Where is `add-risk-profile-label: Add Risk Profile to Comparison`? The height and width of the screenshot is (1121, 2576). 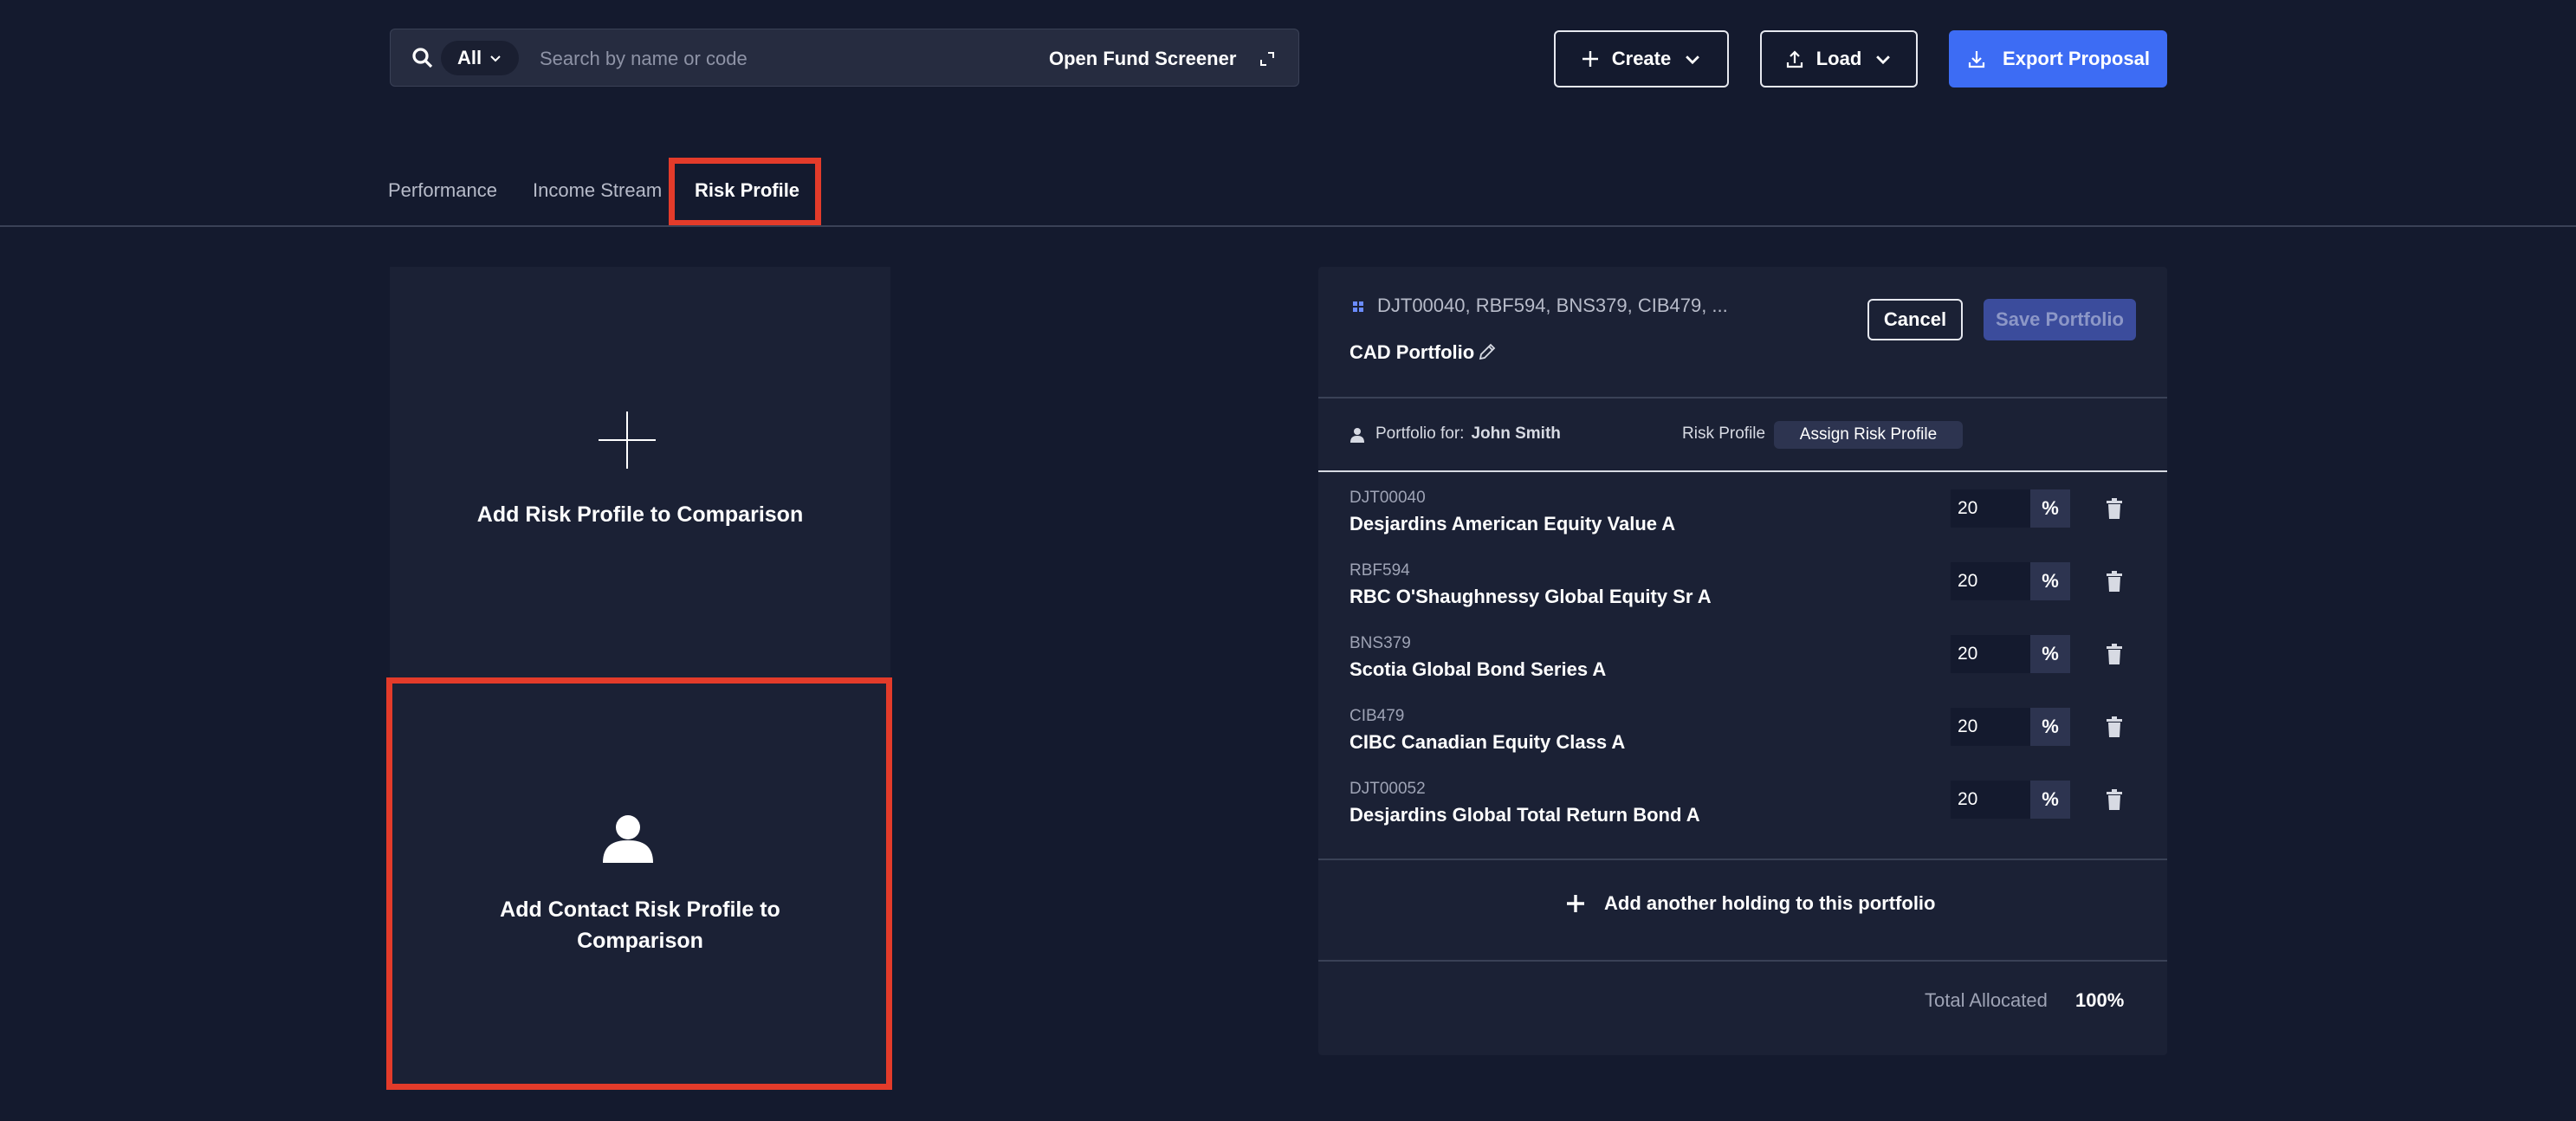
add-risk-profile-label: Add Risk Profile to Comparison is located at coordinates (640, 514).